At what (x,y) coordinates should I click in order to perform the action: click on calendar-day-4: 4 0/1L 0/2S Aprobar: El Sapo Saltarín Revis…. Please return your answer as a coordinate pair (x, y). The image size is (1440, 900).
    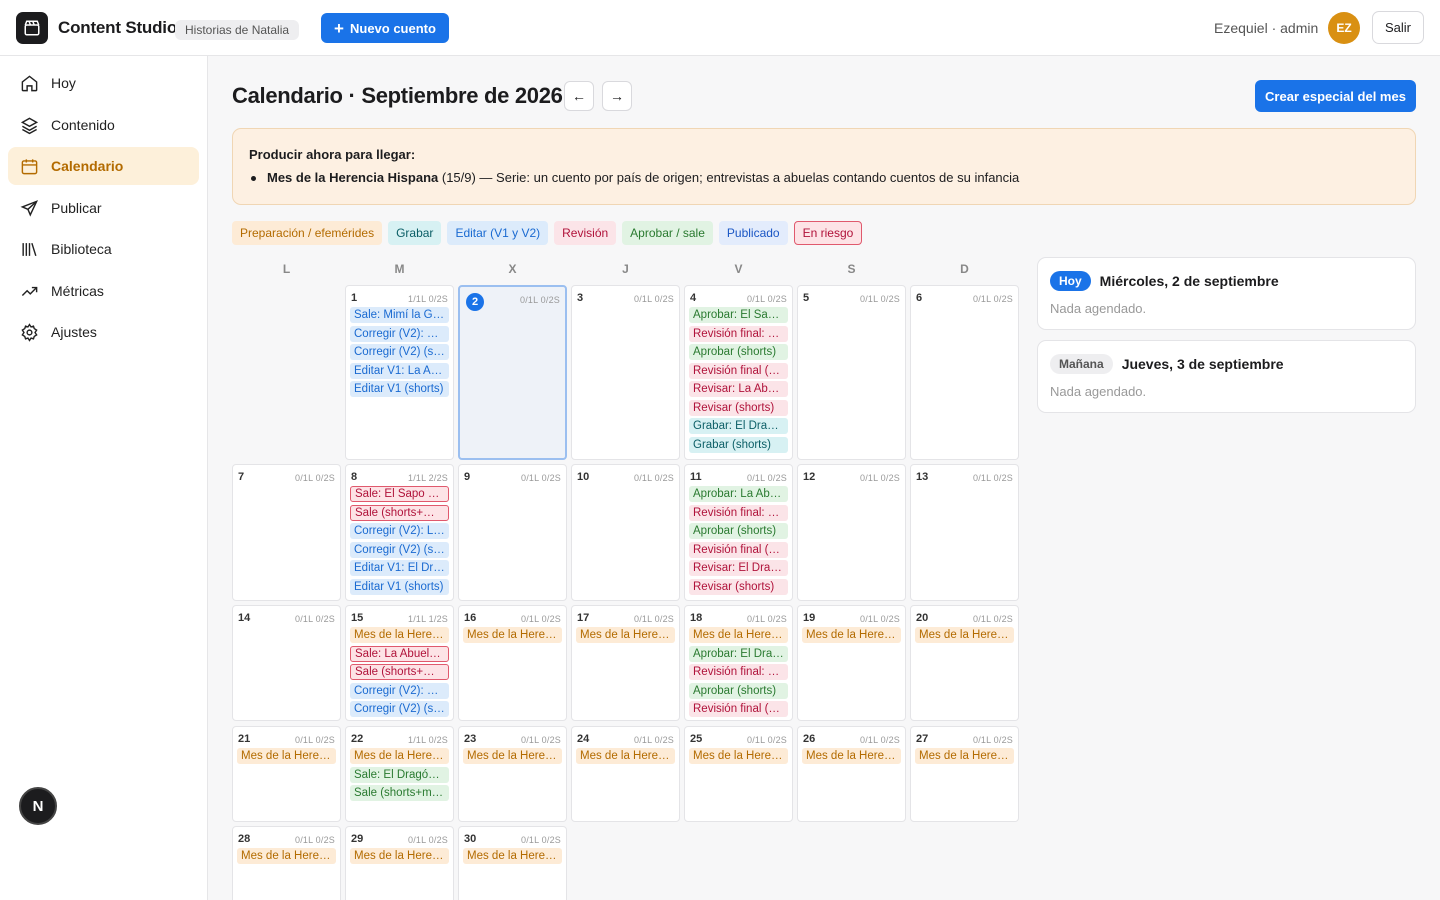
    Looking at the image, I should click on (738, 372).